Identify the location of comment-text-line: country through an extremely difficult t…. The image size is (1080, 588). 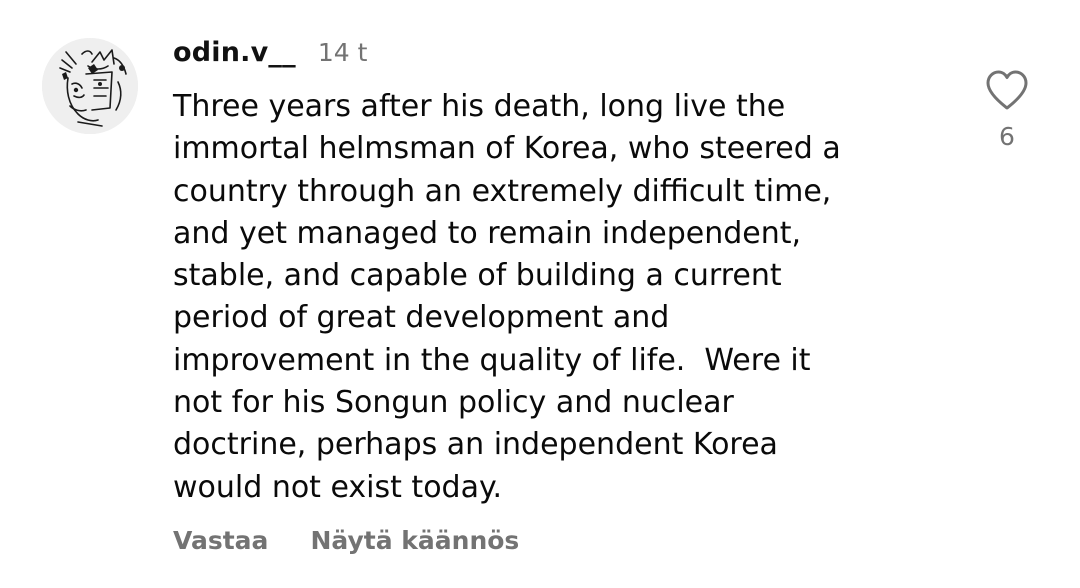
(502, 191).